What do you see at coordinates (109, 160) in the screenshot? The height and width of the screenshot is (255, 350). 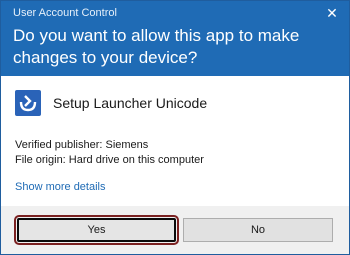 I see `file-origin-text: File origin: Hard drive on this computer` at bounding box center [109, 160].